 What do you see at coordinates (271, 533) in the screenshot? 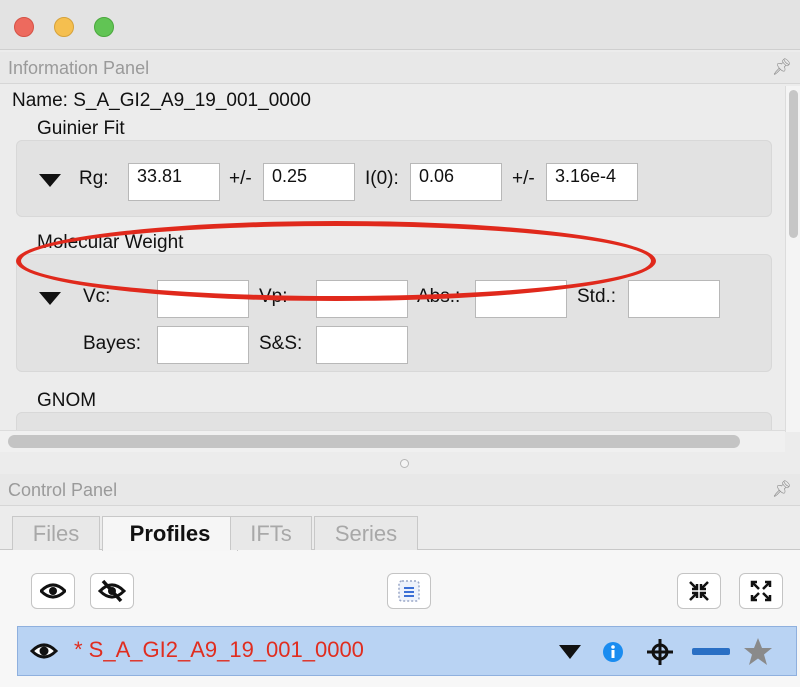
I see `tab-ifts: IFTs` at bounding box center [271, 533].